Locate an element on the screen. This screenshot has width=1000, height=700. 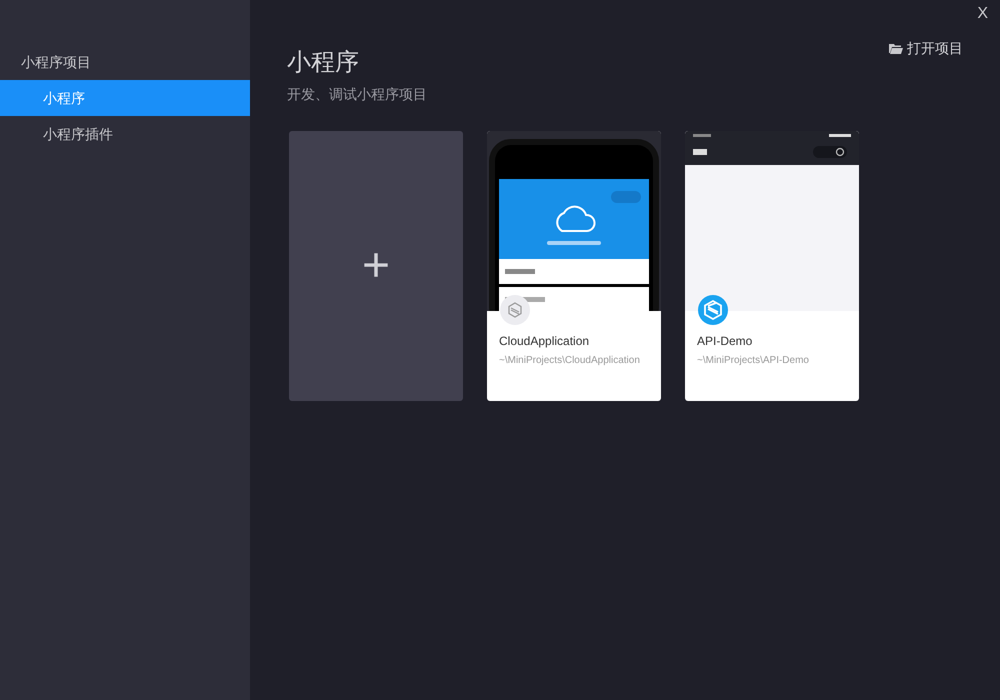
project-path: ~\MiniProjects\CloudApplication is located at coordinates (569, 361).